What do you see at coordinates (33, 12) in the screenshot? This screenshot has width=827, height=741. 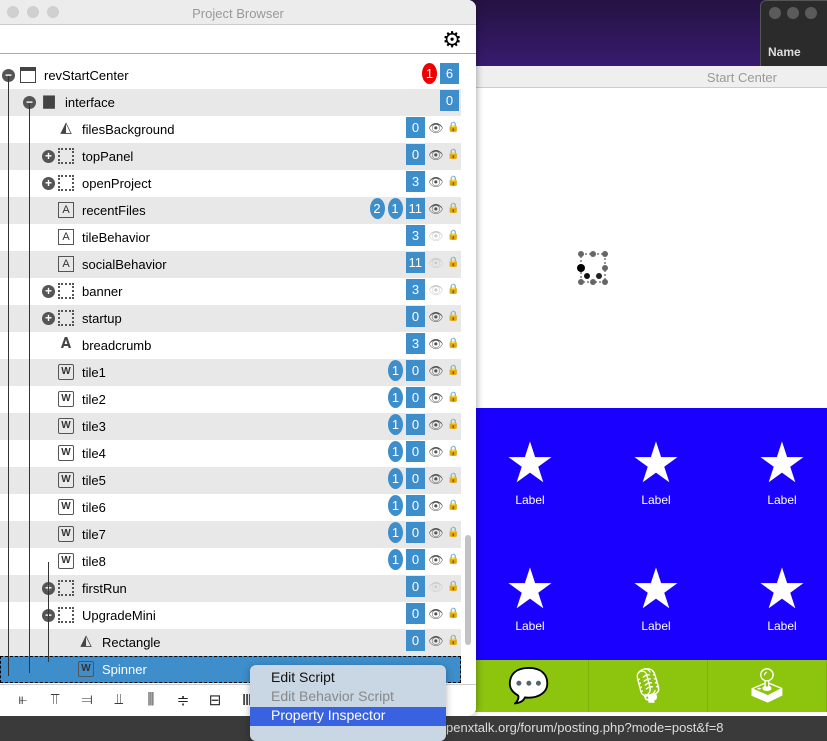 I see `minimize-button` at bounding box center [33, 12].